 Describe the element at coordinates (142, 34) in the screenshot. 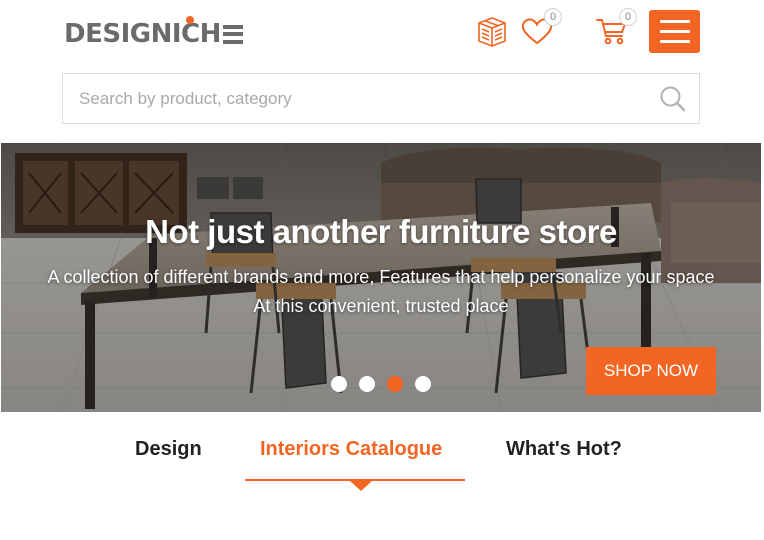

I see `logo-wordmark: DESIGNICH` at that location.